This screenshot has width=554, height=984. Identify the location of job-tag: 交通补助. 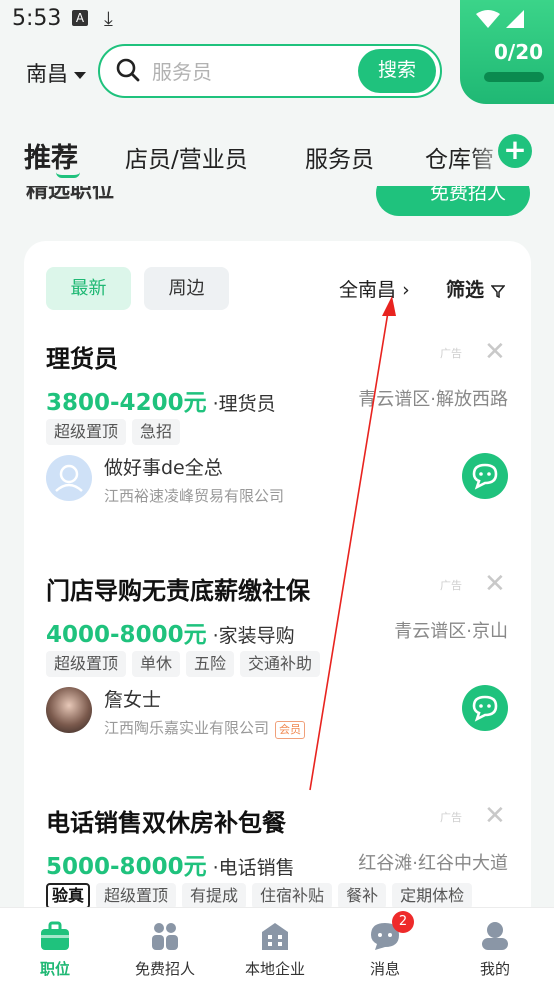
(280, 664).